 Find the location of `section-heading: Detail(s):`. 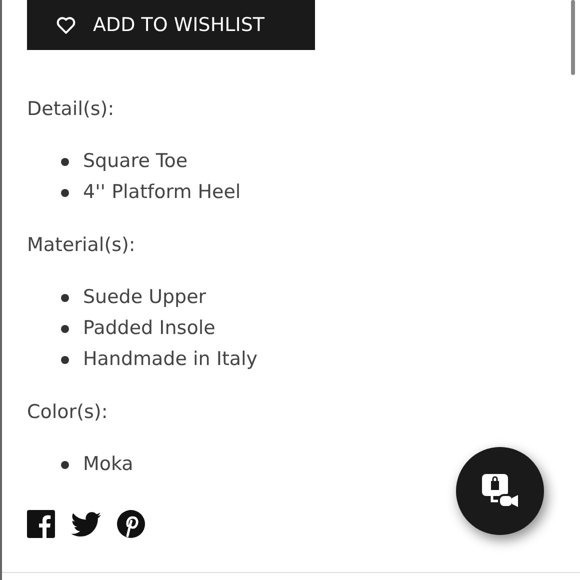

section-heading: Detail(s): is located at coordinates (71, 109).